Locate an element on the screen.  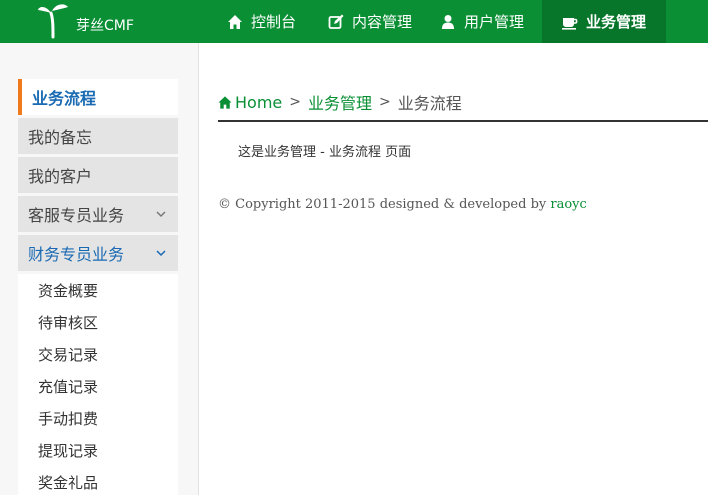
submenu-item: 手动扣费 is located at coordinates (98, 418).